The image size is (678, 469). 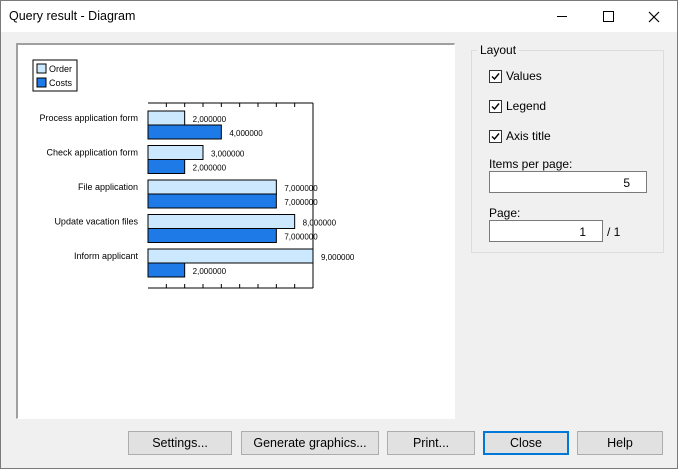 I want to click on close-icon, so click(x=654, y=16).